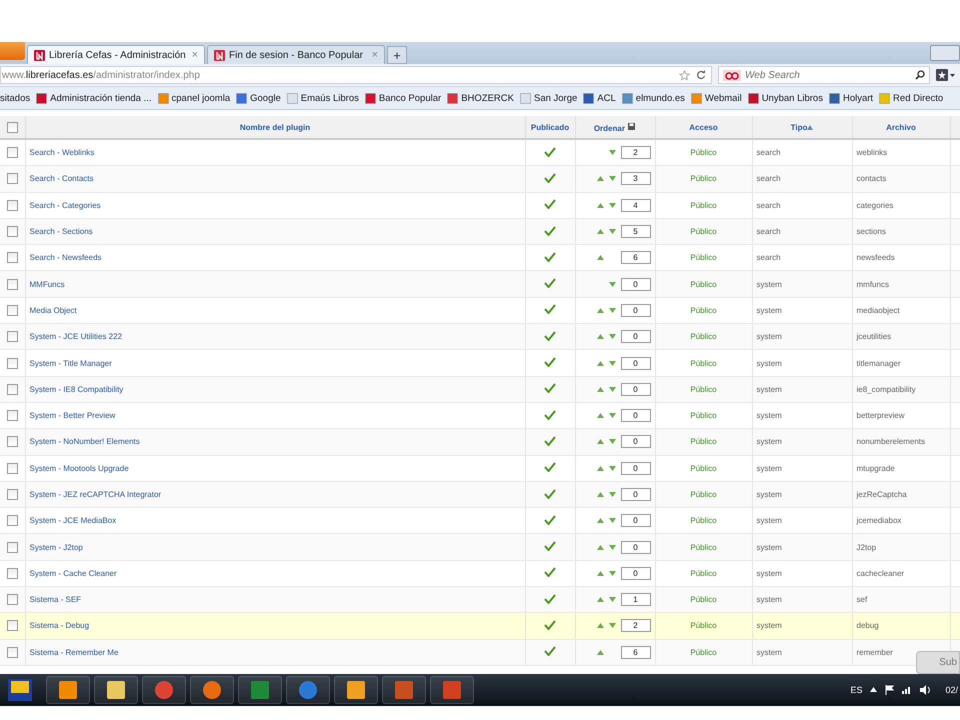  Describe the element at coordinates (901, 127) in the screenshot. I see `column-header: Archivo` at that location.